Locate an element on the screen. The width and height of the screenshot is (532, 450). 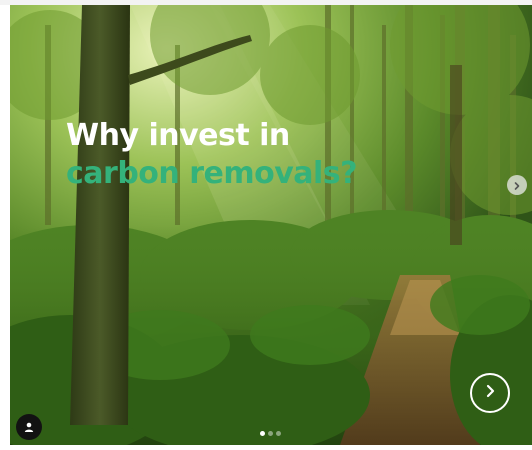
user-tag-button is located at coordinates (29, 427).